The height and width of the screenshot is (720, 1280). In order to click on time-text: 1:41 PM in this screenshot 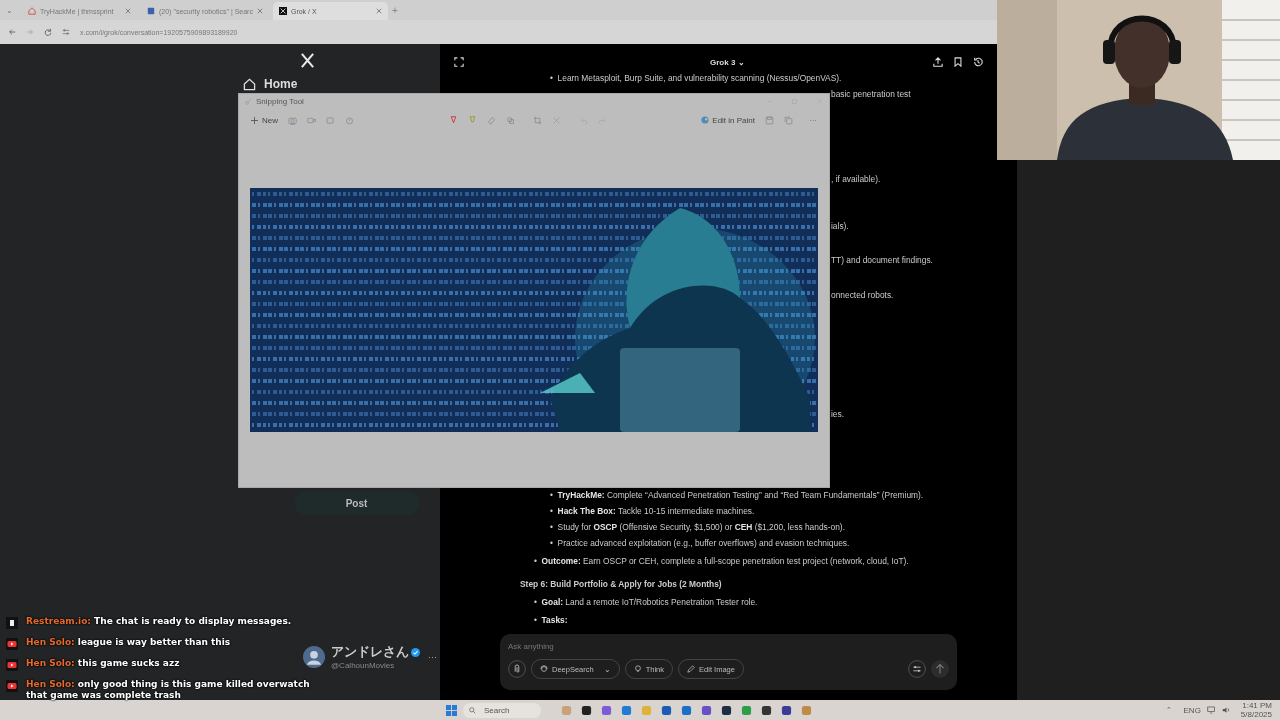, I will do `click(1257, 705)`.